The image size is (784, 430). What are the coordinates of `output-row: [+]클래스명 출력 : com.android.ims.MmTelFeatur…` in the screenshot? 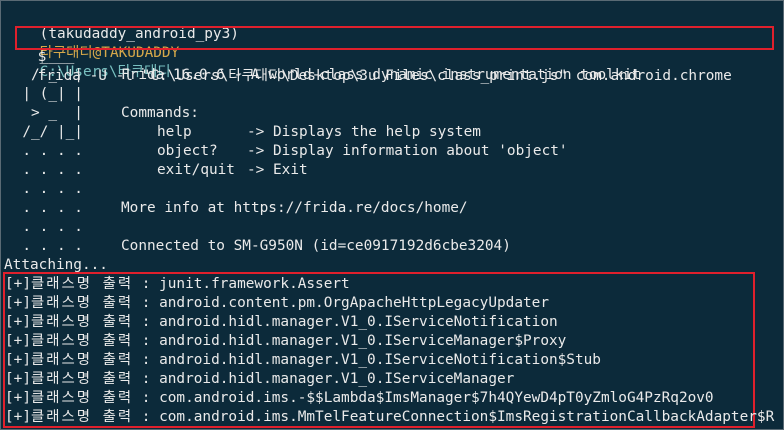 It's located at (389, 417).